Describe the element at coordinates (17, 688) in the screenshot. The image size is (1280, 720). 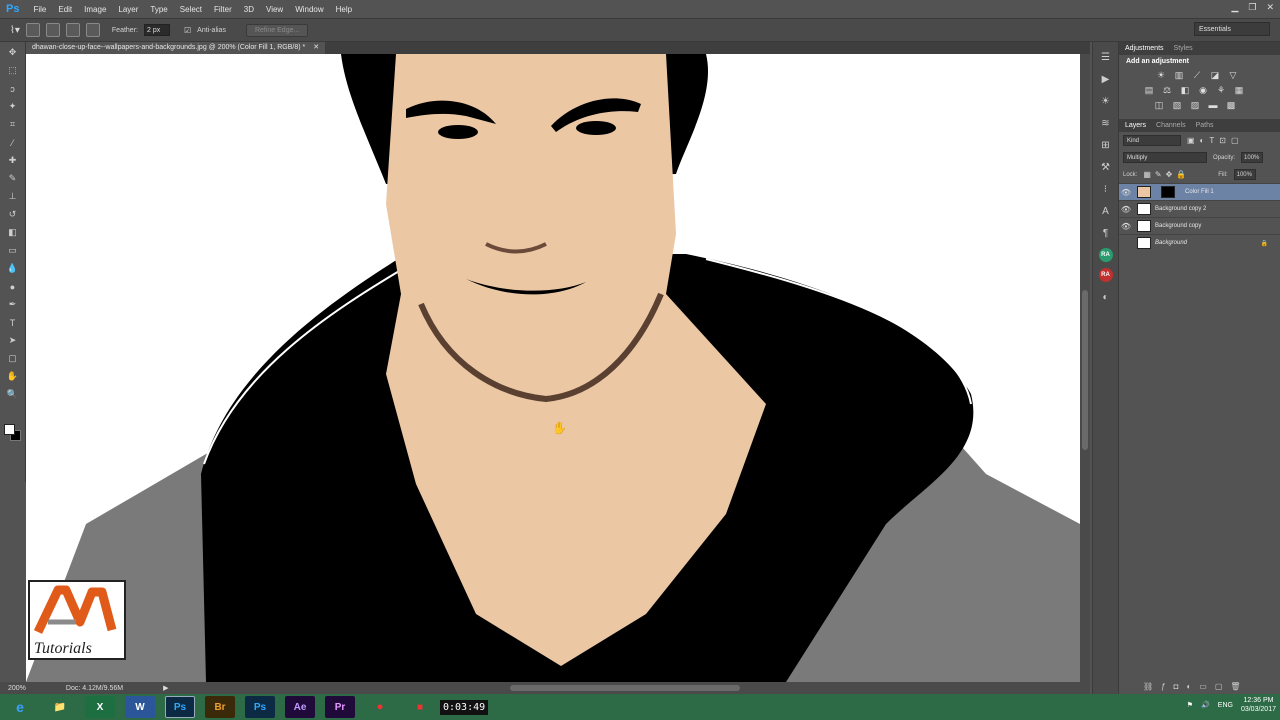
I see `zoom-level: 200%` at that location.